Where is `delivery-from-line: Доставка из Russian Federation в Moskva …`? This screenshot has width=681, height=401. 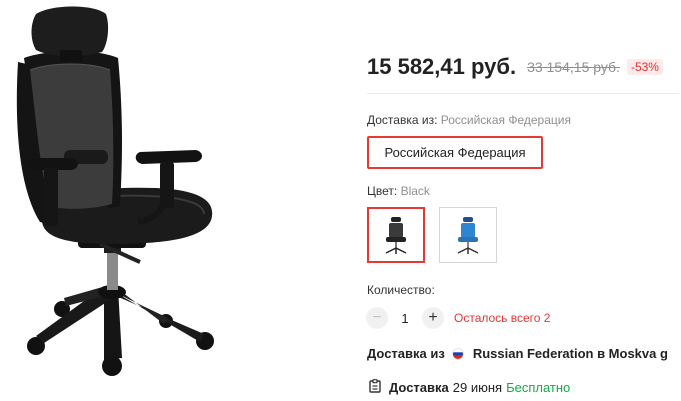
delivery-from-line: Доставка из Russian Federation в Moskva … is located at coordinates (517, 353).